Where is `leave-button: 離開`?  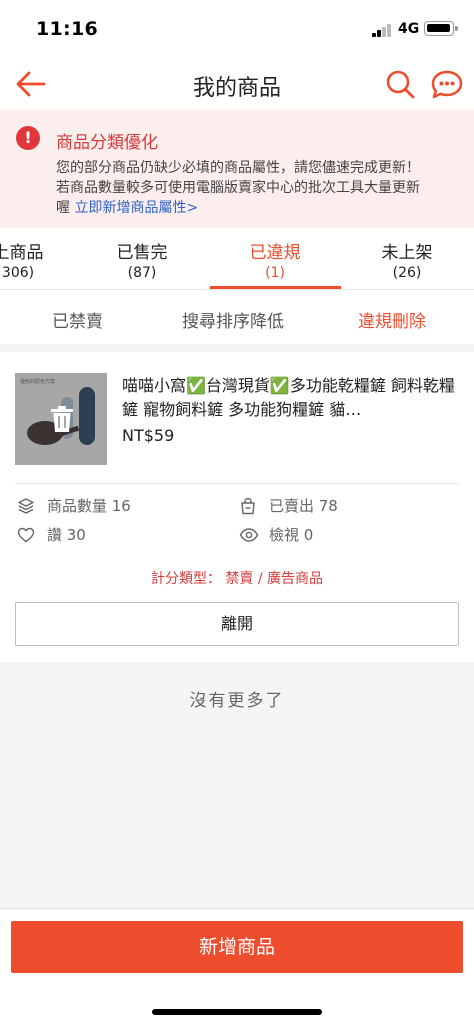 leave-button: 離開 is located at coordinates (237, 624).